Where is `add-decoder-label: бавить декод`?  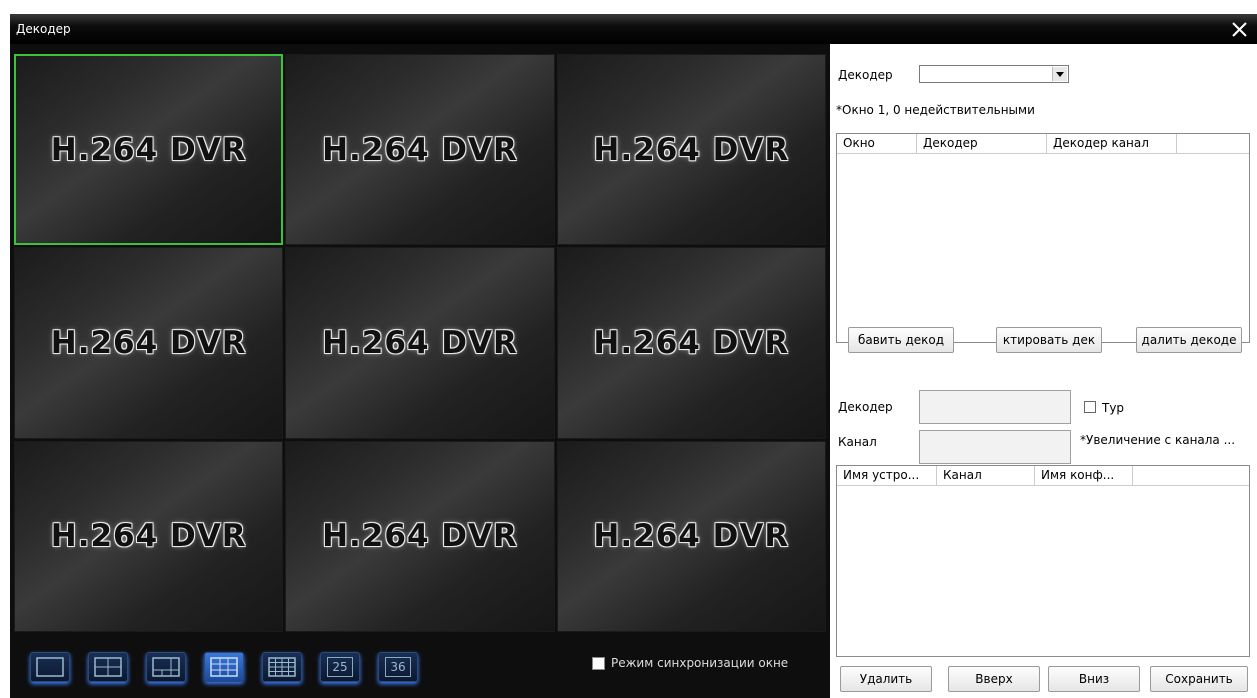
add-decoder-label: бавить декод is located at coordinates (901, 340).